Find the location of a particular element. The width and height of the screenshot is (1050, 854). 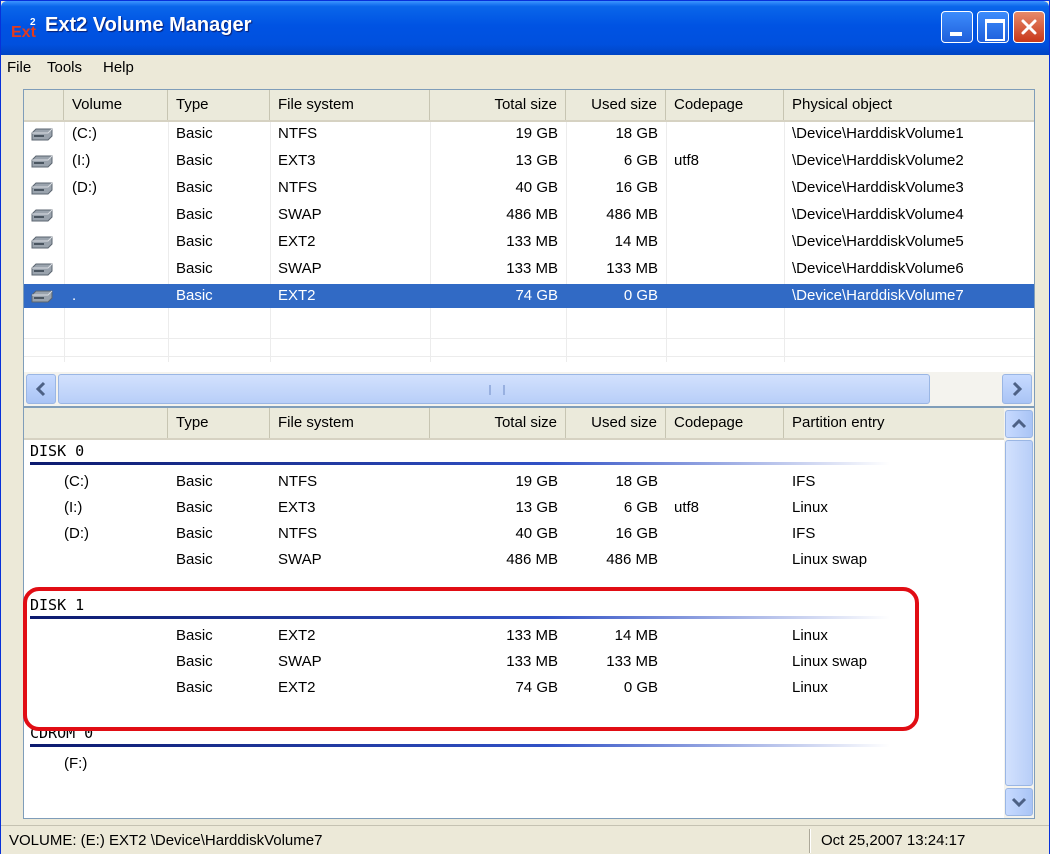

cell-total-size: 13 GB is located at coordinates (536, 160).